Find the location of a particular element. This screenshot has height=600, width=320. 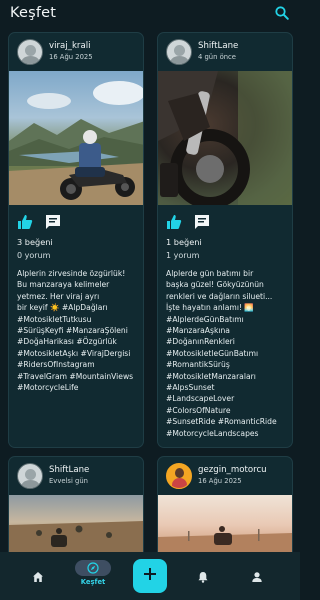

bottom-navigation: Keşfet is located at coordinates (150, 576).